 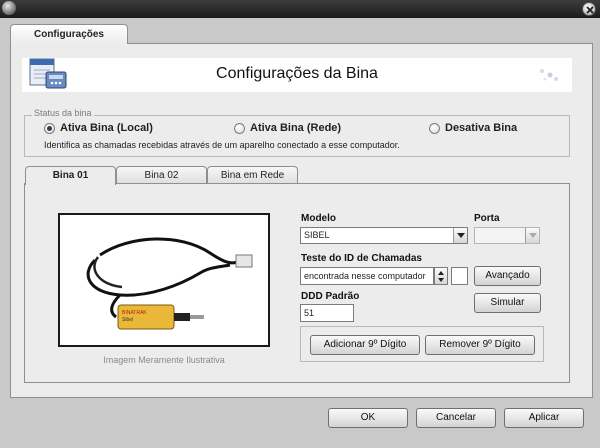 What do you see at coordinates (330, 296) in the screenshot?
I see `ddd-label: DDD Padrão` at bounding box center [330, 296].